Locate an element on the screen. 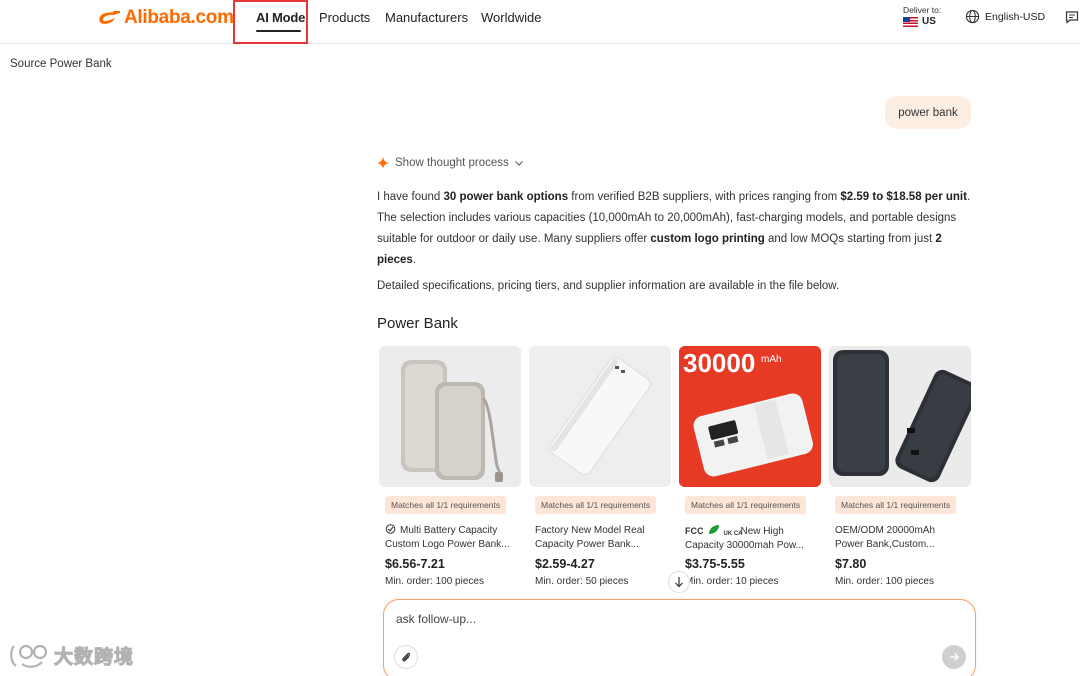 The height and width of the screenshot is (676, 1080). capacity-big-label: 30000 is located at coordinates (719, 363).